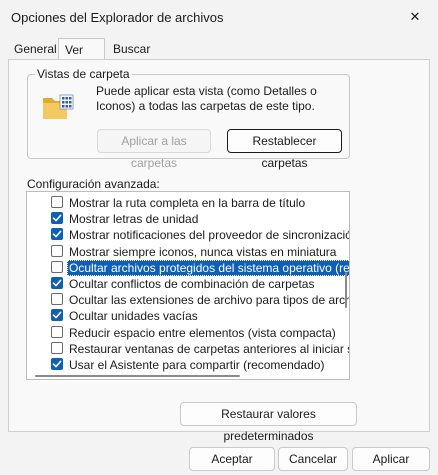  I want to click on setting-label: Ocultar unidades vacías, so click(133, 316).